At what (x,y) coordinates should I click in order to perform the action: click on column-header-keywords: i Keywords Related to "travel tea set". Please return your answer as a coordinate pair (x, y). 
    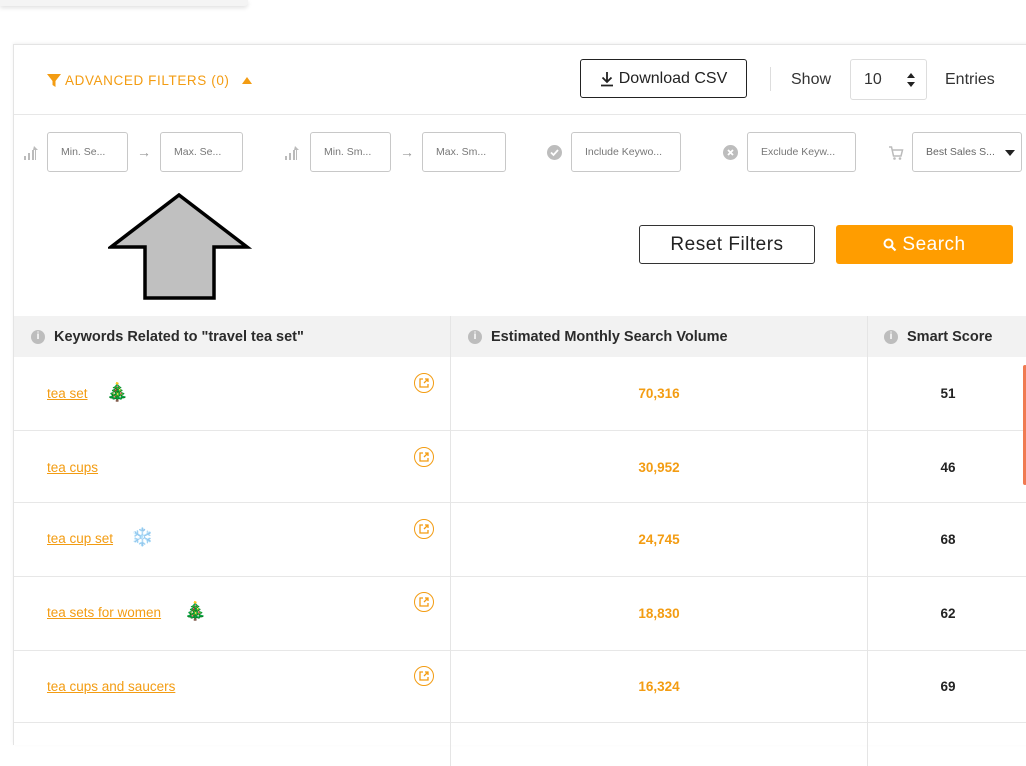
    Looking at the image, I should click on (167, 336).